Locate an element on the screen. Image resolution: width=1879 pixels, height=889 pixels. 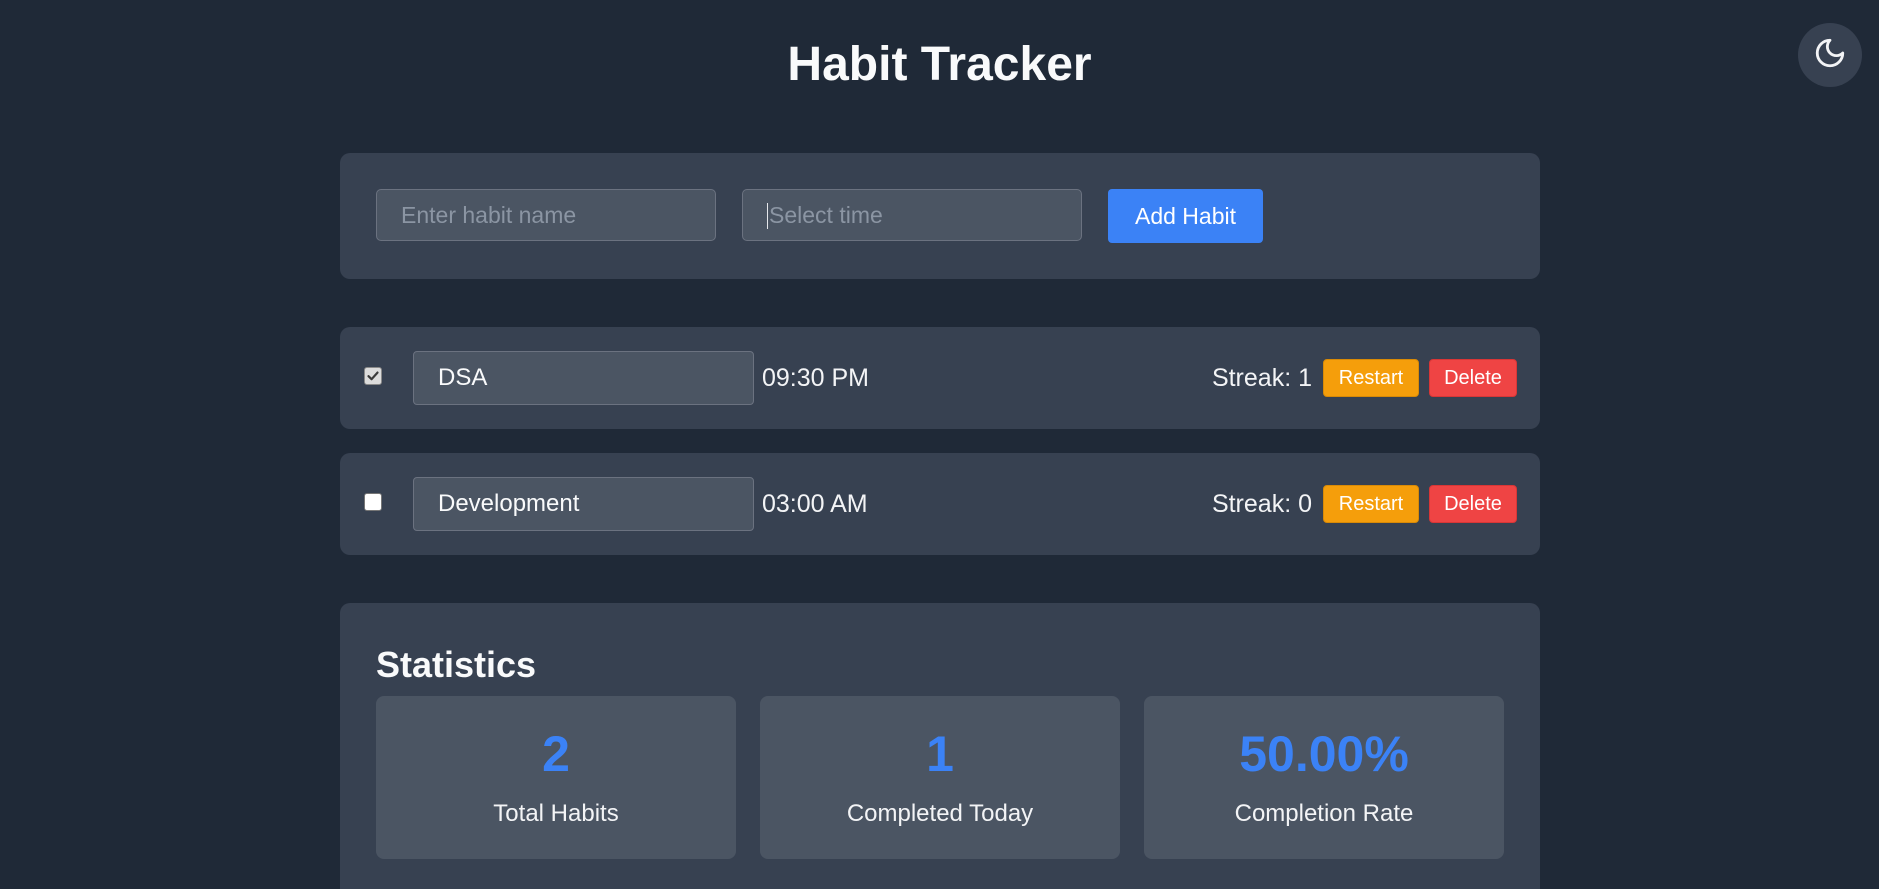
stat-value: 1 is located at coordinates (940, 754).